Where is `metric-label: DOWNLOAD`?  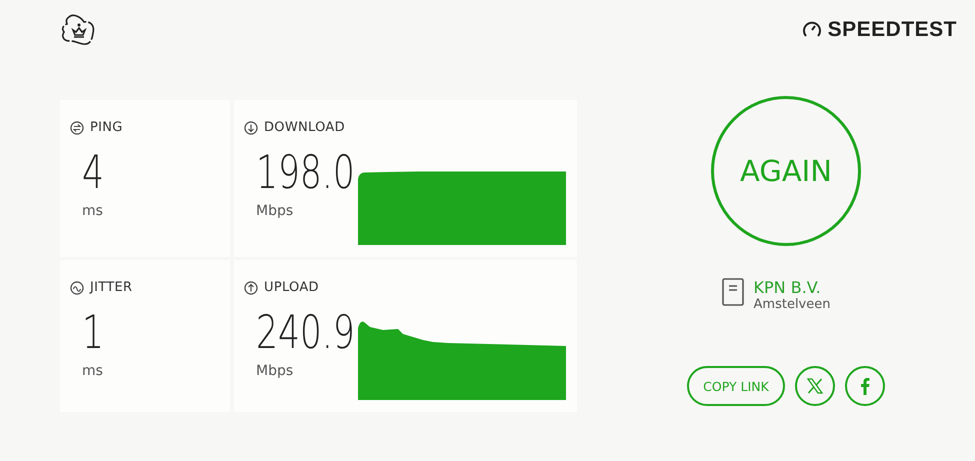 metric-label: DOWNLOAD is located at coordinates (304, 127).